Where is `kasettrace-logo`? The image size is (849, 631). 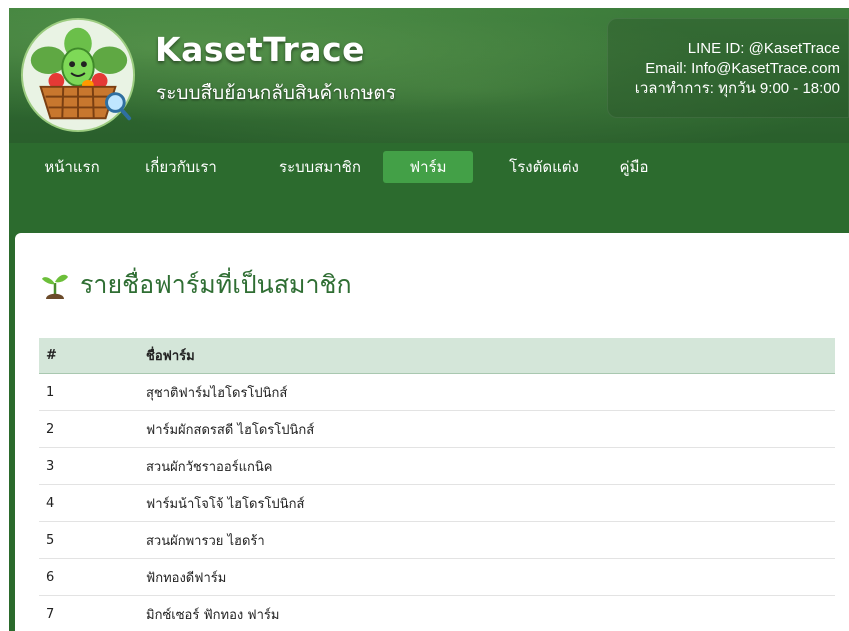
kasettrace-logo is located at coordinates (78, 75).